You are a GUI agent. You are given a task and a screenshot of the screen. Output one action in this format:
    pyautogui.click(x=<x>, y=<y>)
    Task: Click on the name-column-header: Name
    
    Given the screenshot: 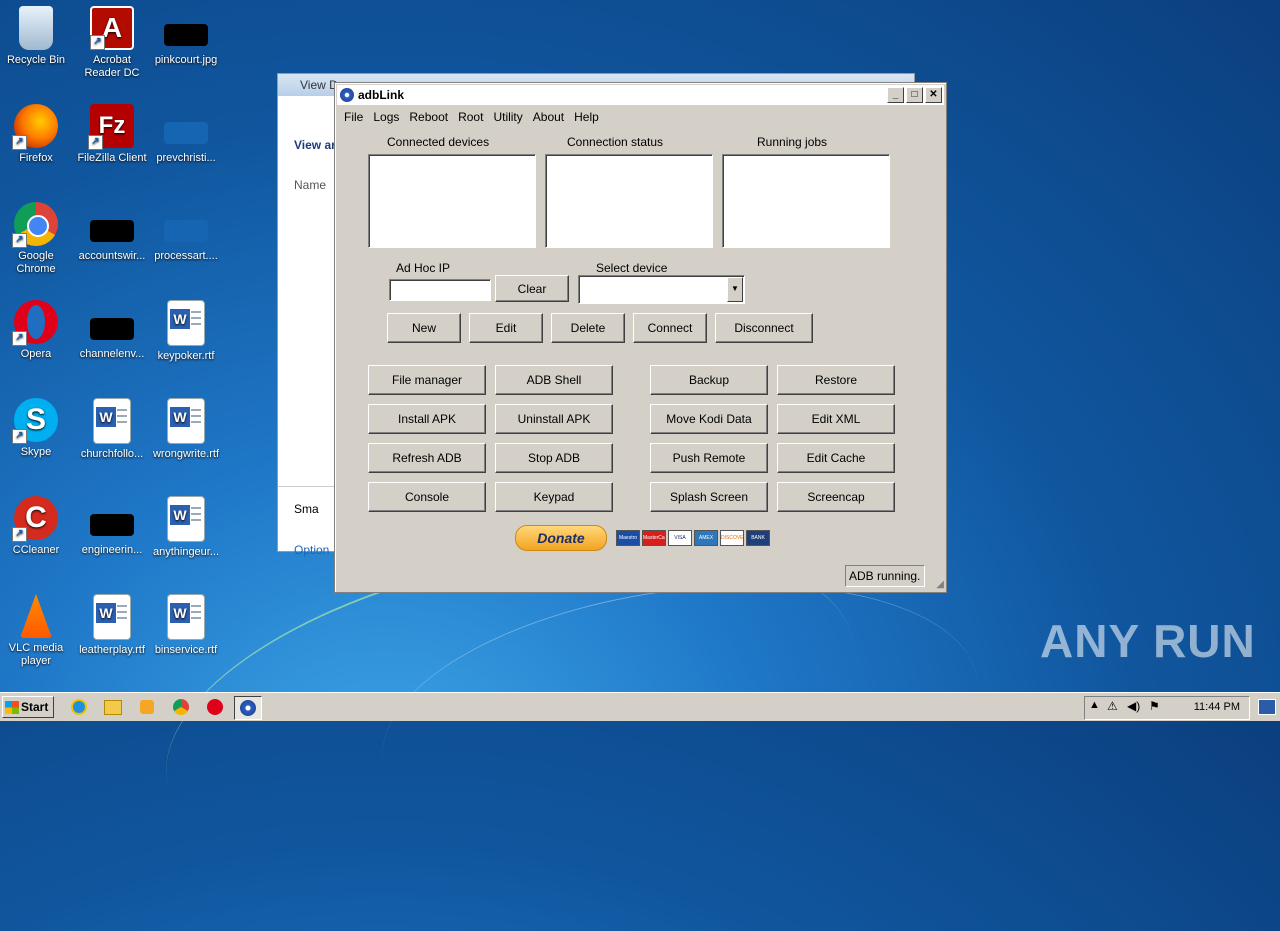 What is the action you would take?
    pyautogui.click(x=310, y=185)
    